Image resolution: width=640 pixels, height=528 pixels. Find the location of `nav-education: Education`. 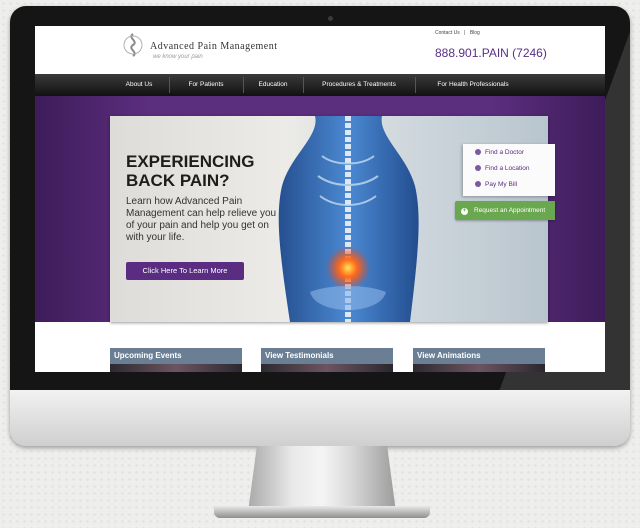

nav-education: Education is located at coordinates (273, 85).